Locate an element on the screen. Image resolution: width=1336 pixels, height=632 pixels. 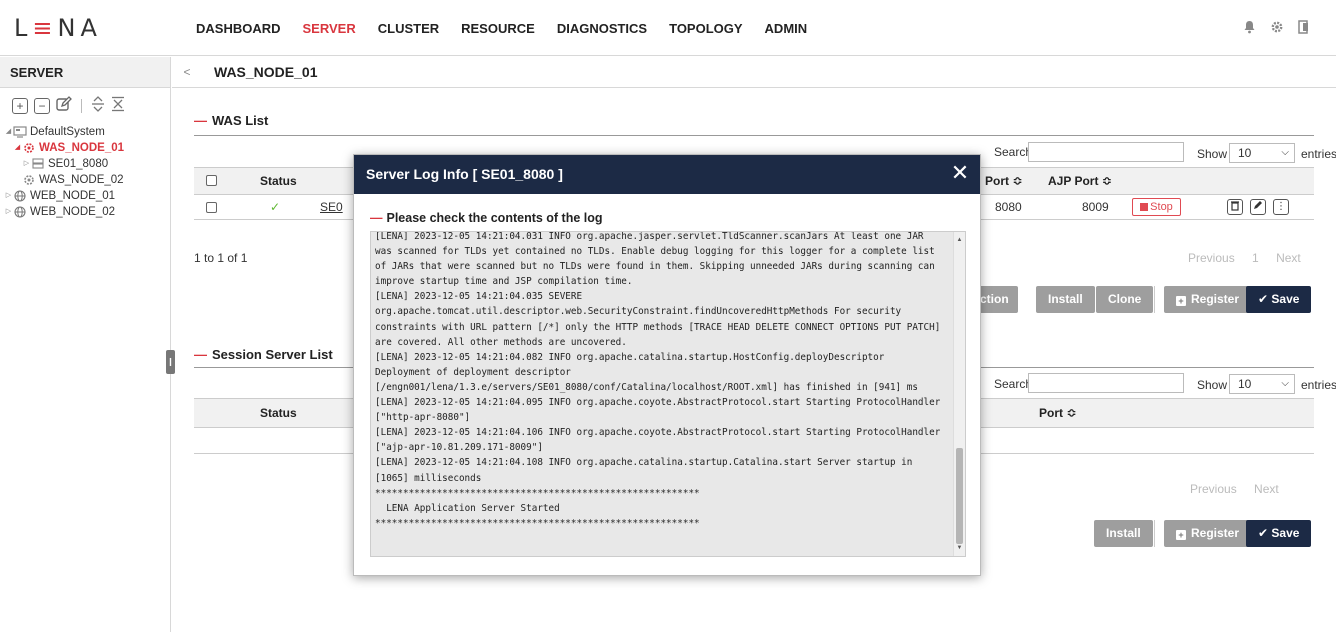
scroll-thumb is located at coordinates (959, 496).